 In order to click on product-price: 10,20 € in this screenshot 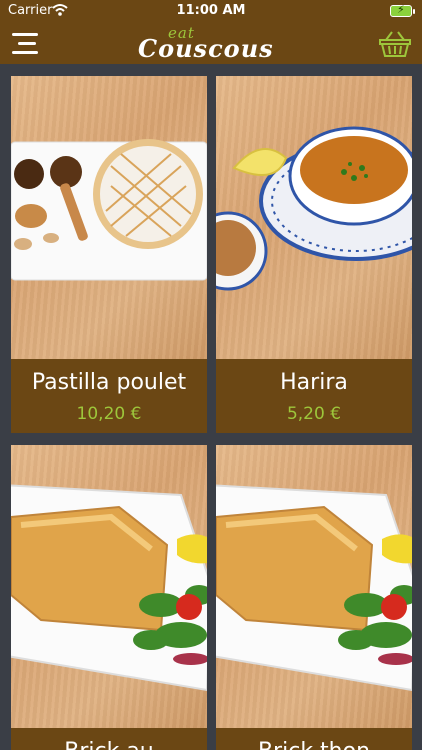, I will do `click(109, 414)`.